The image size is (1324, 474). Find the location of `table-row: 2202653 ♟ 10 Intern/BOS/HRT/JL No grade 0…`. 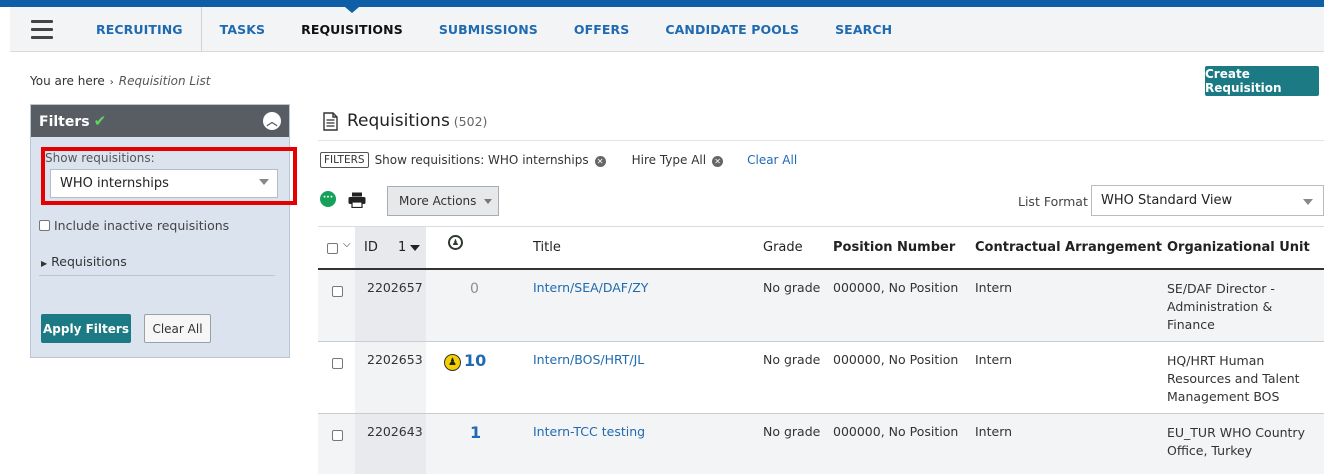

table-row: 2202653 ♟ 10 Intern/BOS/HRT/JL No grade 0… is located at coordinates (821, 378).